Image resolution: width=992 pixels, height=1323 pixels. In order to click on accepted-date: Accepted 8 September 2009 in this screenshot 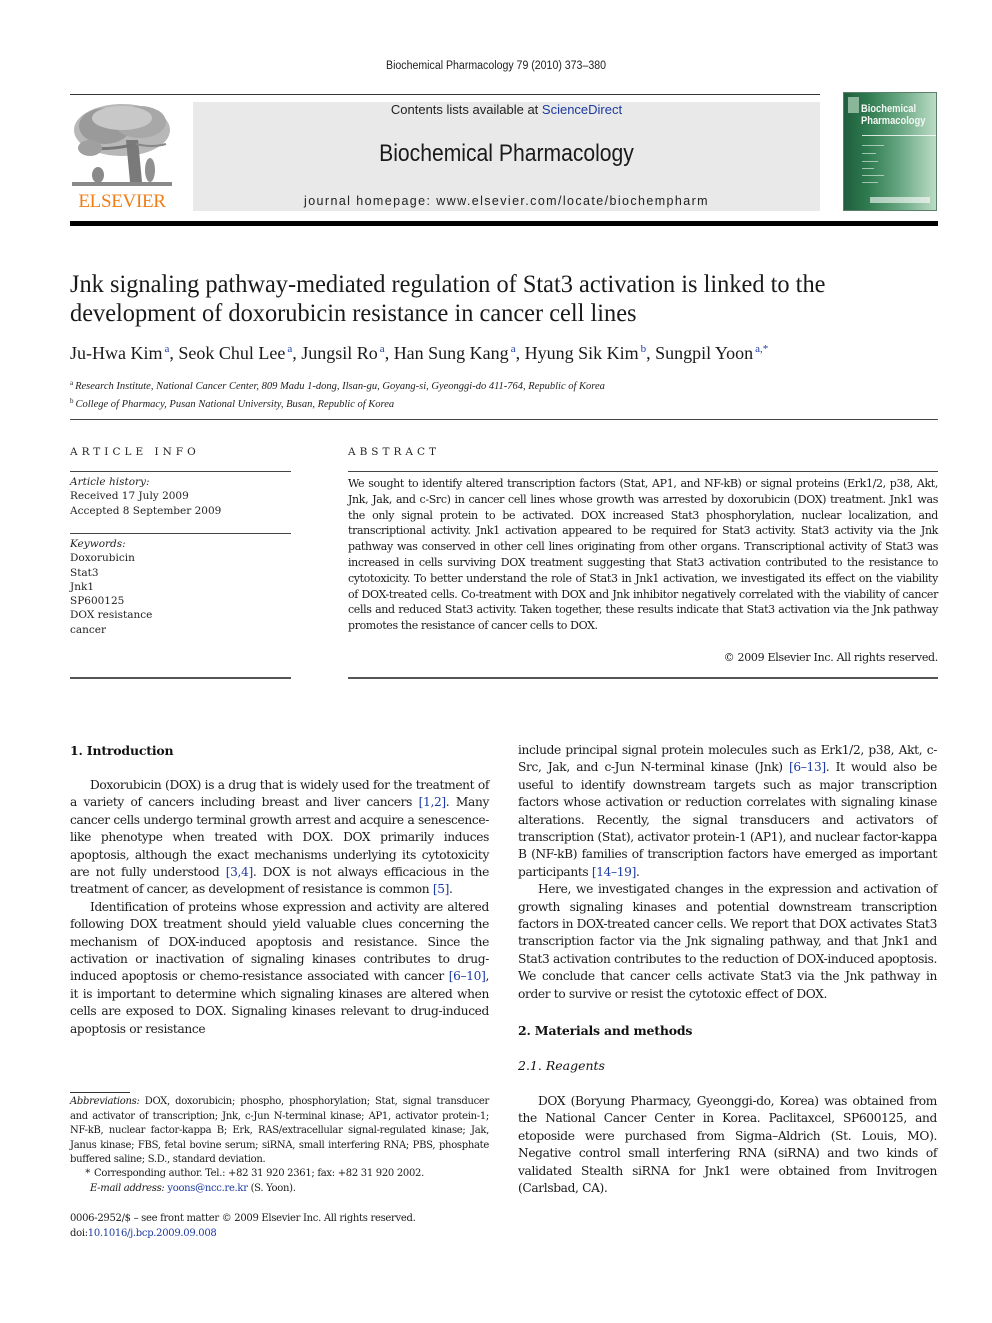, I will do `click(146, 510)`.